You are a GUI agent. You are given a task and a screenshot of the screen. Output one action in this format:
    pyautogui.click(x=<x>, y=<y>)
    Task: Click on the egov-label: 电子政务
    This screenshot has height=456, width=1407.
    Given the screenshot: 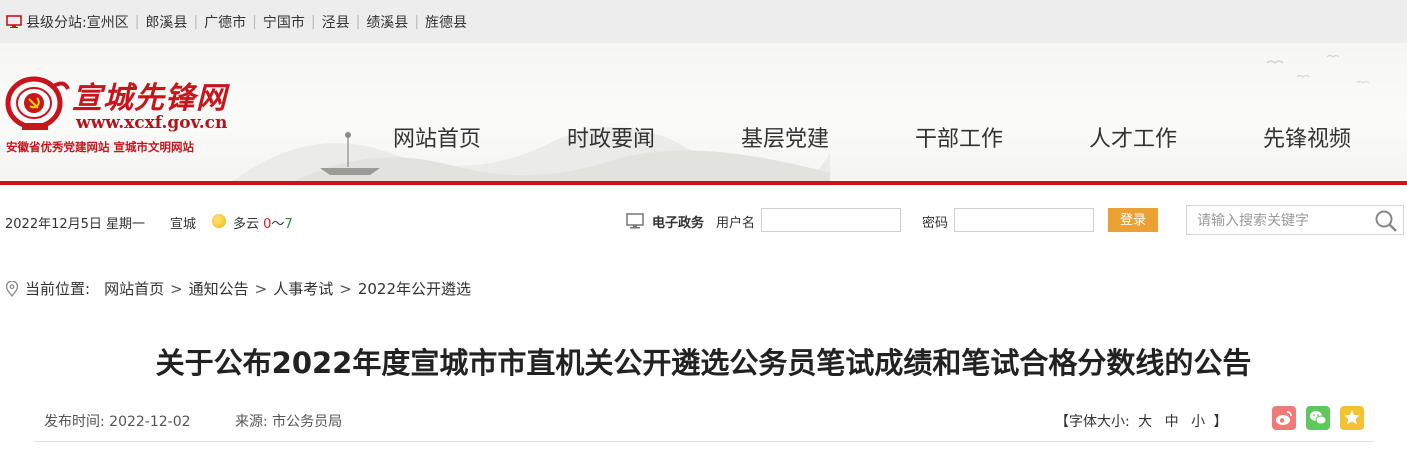 What is the action you would take?
    pyautogui.click(x=678, y=223)
    